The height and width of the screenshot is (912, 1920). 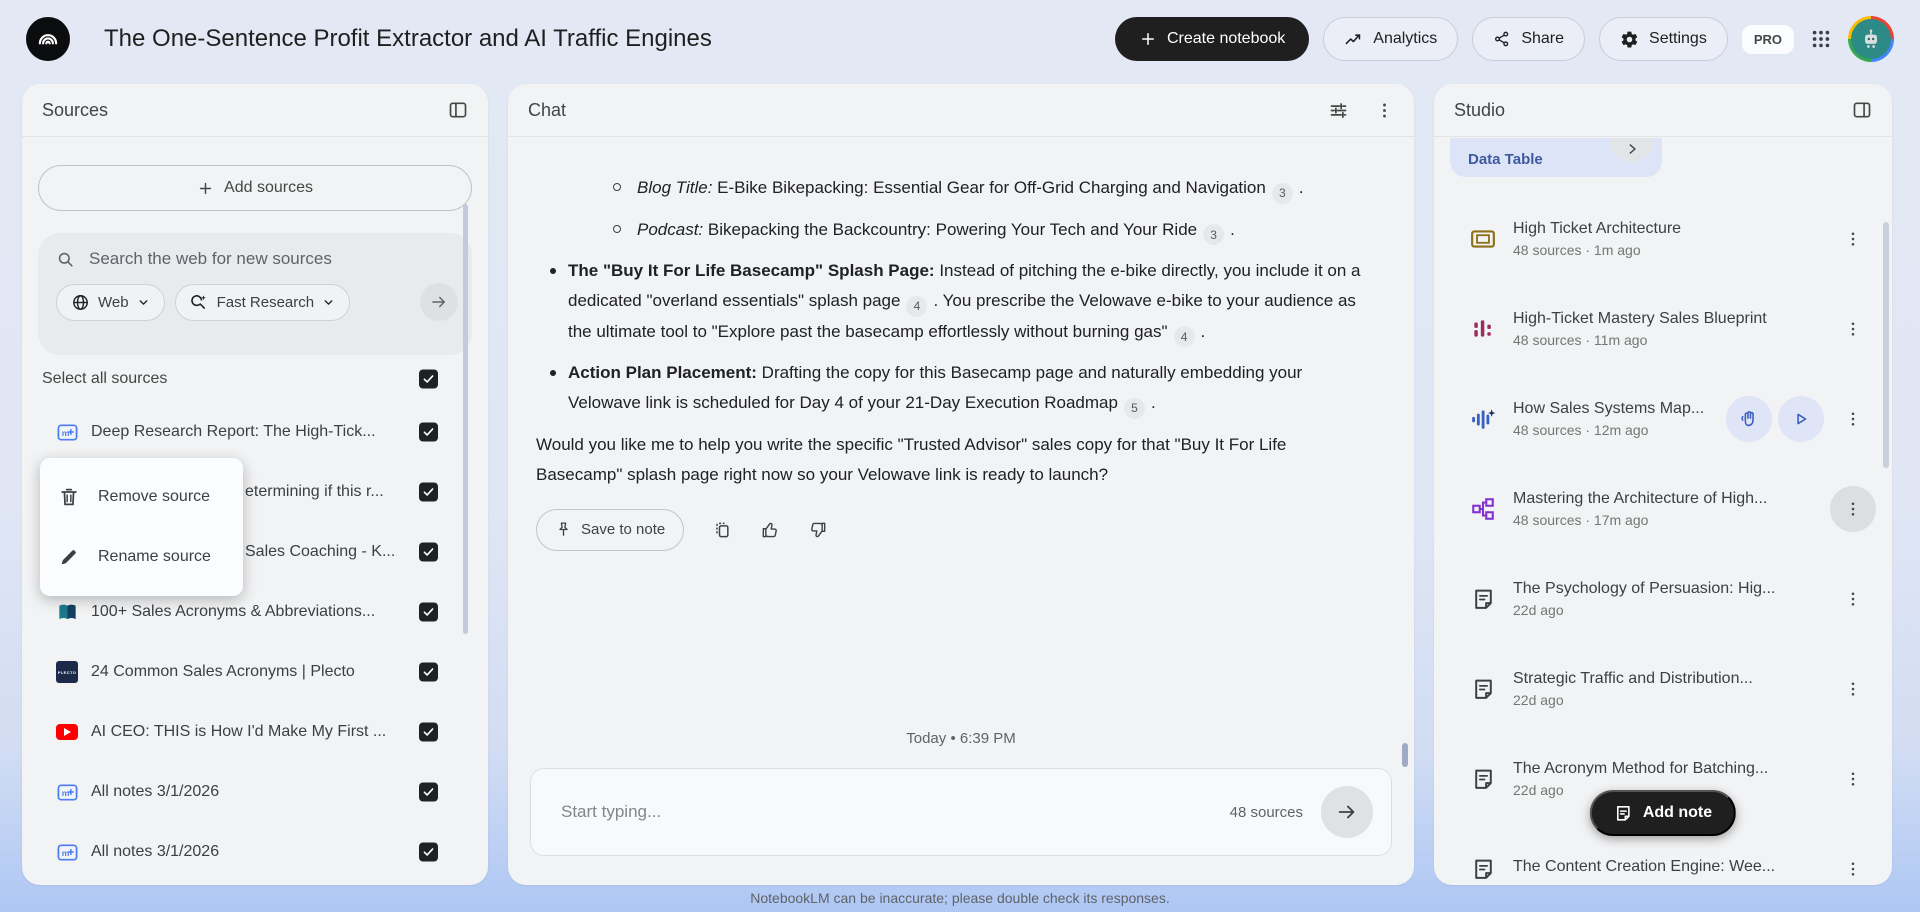 What do you see at coordinates (1353, 39) in the screenshot?
I see `trending-up-icon` at bounding box center [1353, 39].